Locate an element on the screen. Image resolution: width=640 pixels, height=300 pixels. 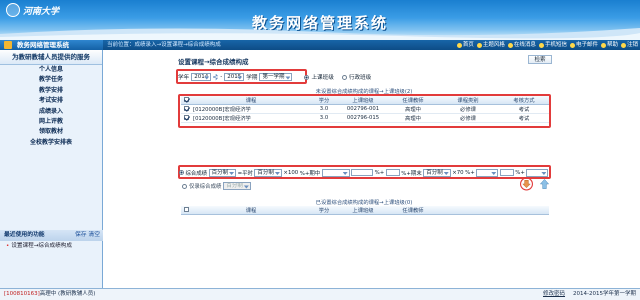
col-teacher: 任课教师 is located at coordinates (413, 100).